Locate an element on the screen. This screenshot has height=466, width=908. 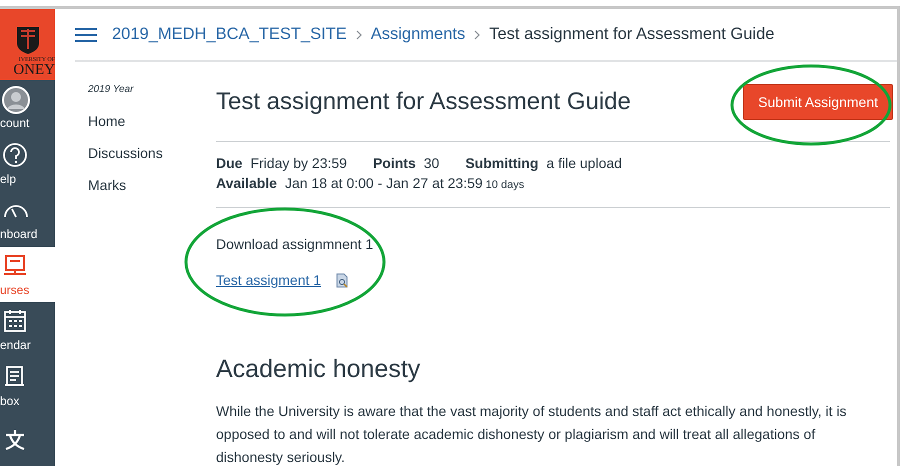
nav-label: endar is located at coordinates (15, 345).